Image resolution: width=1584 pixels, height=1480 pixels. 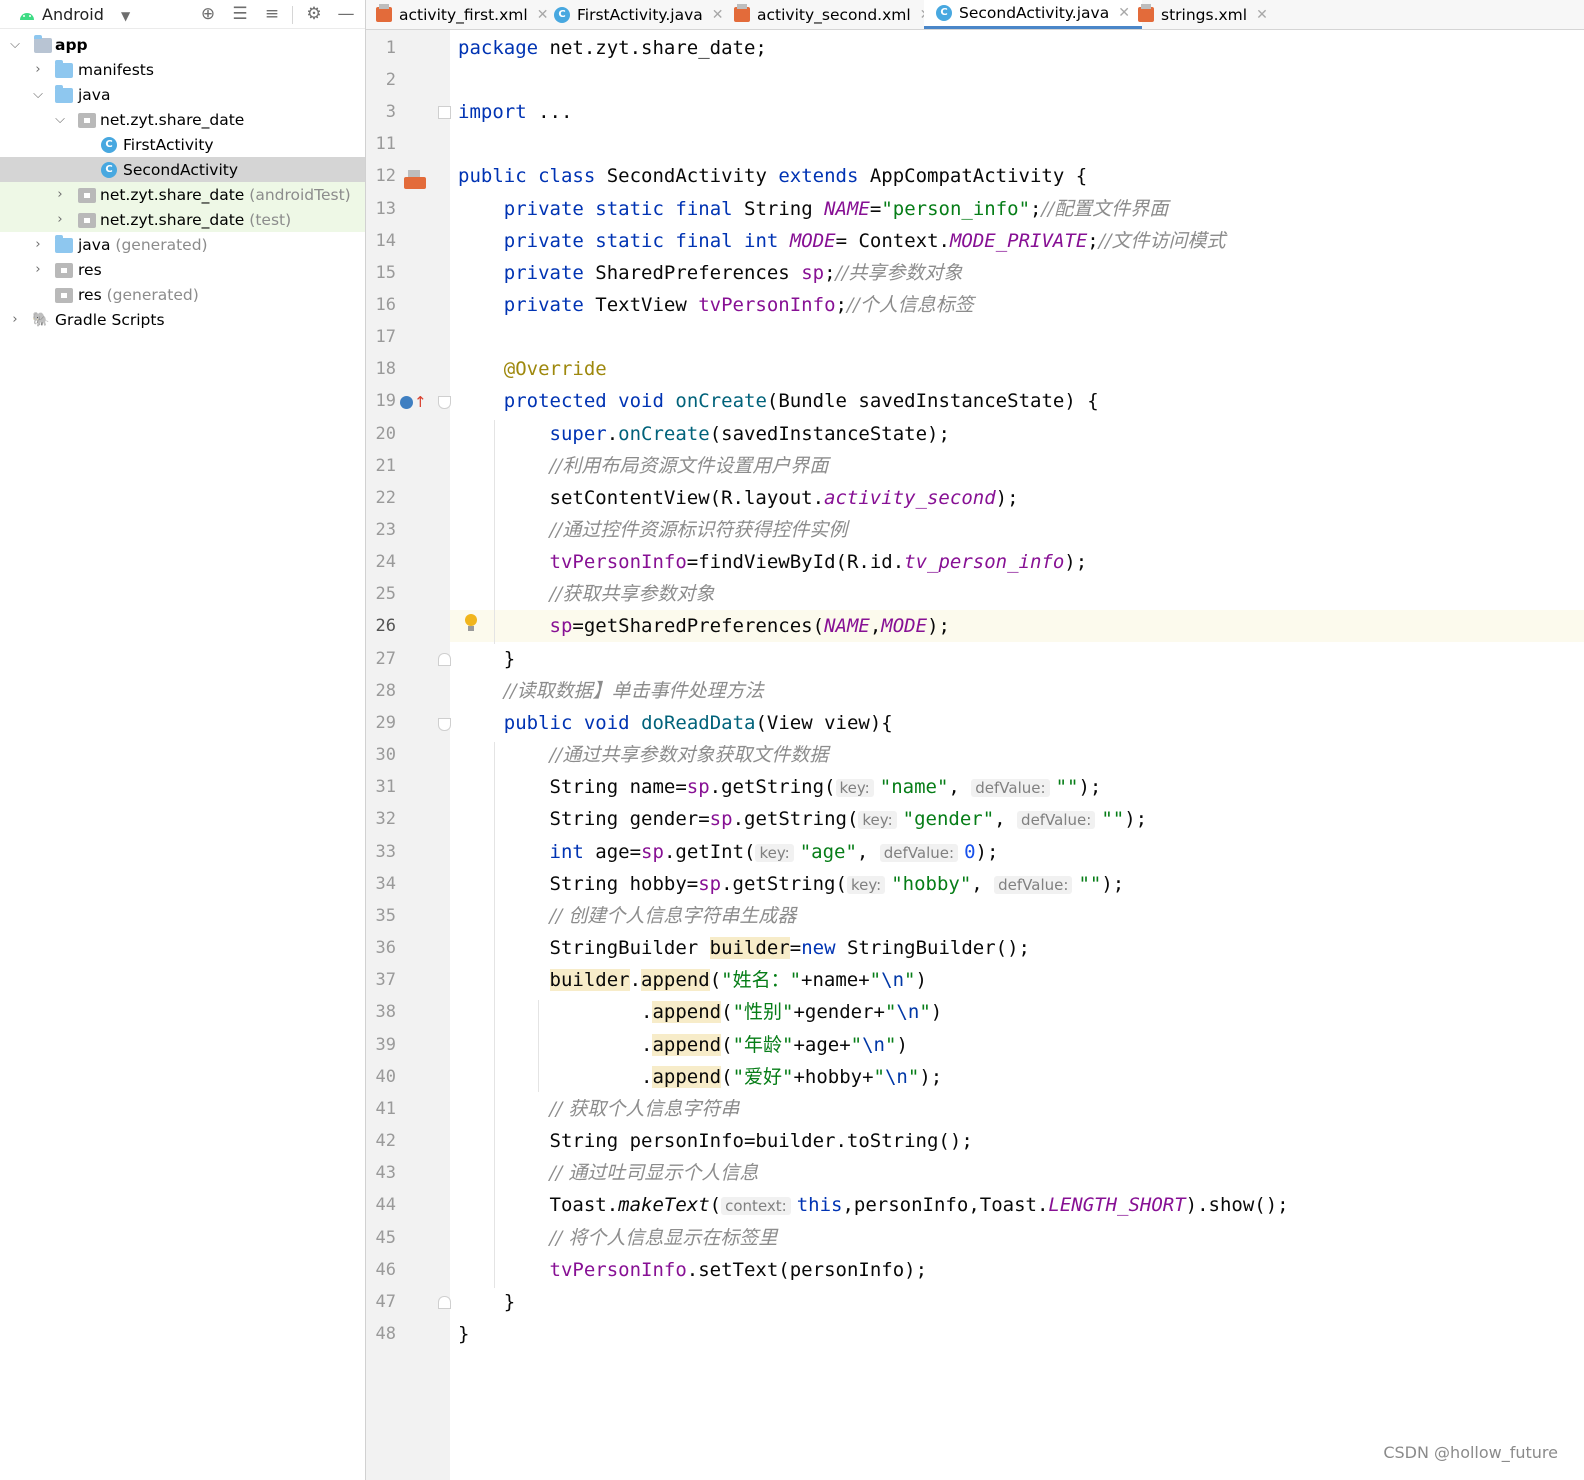 What do you see at coordinates (208, 14) in the screenshot?
I see `locate-icon: ⊕` at bounding box center [208, 14].